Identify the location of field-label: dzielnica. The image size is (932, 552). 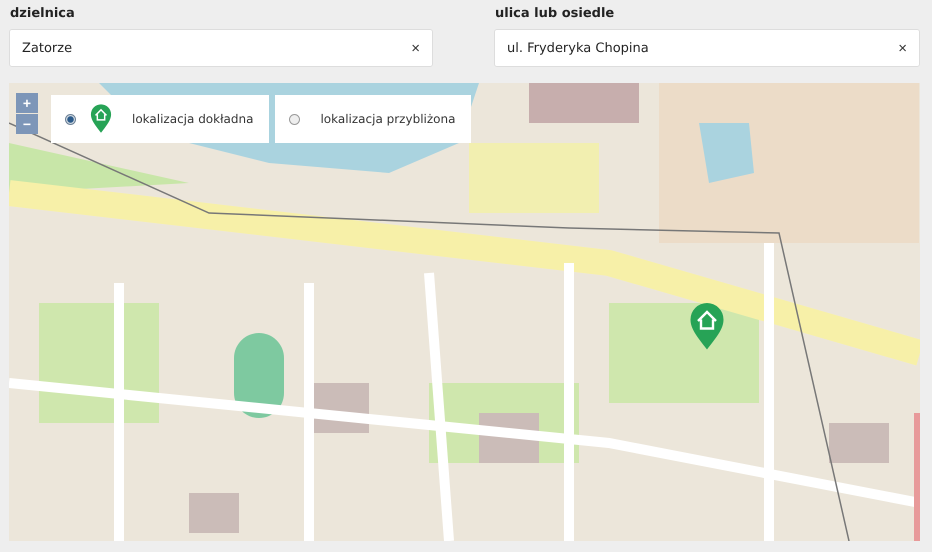
(42, 13).